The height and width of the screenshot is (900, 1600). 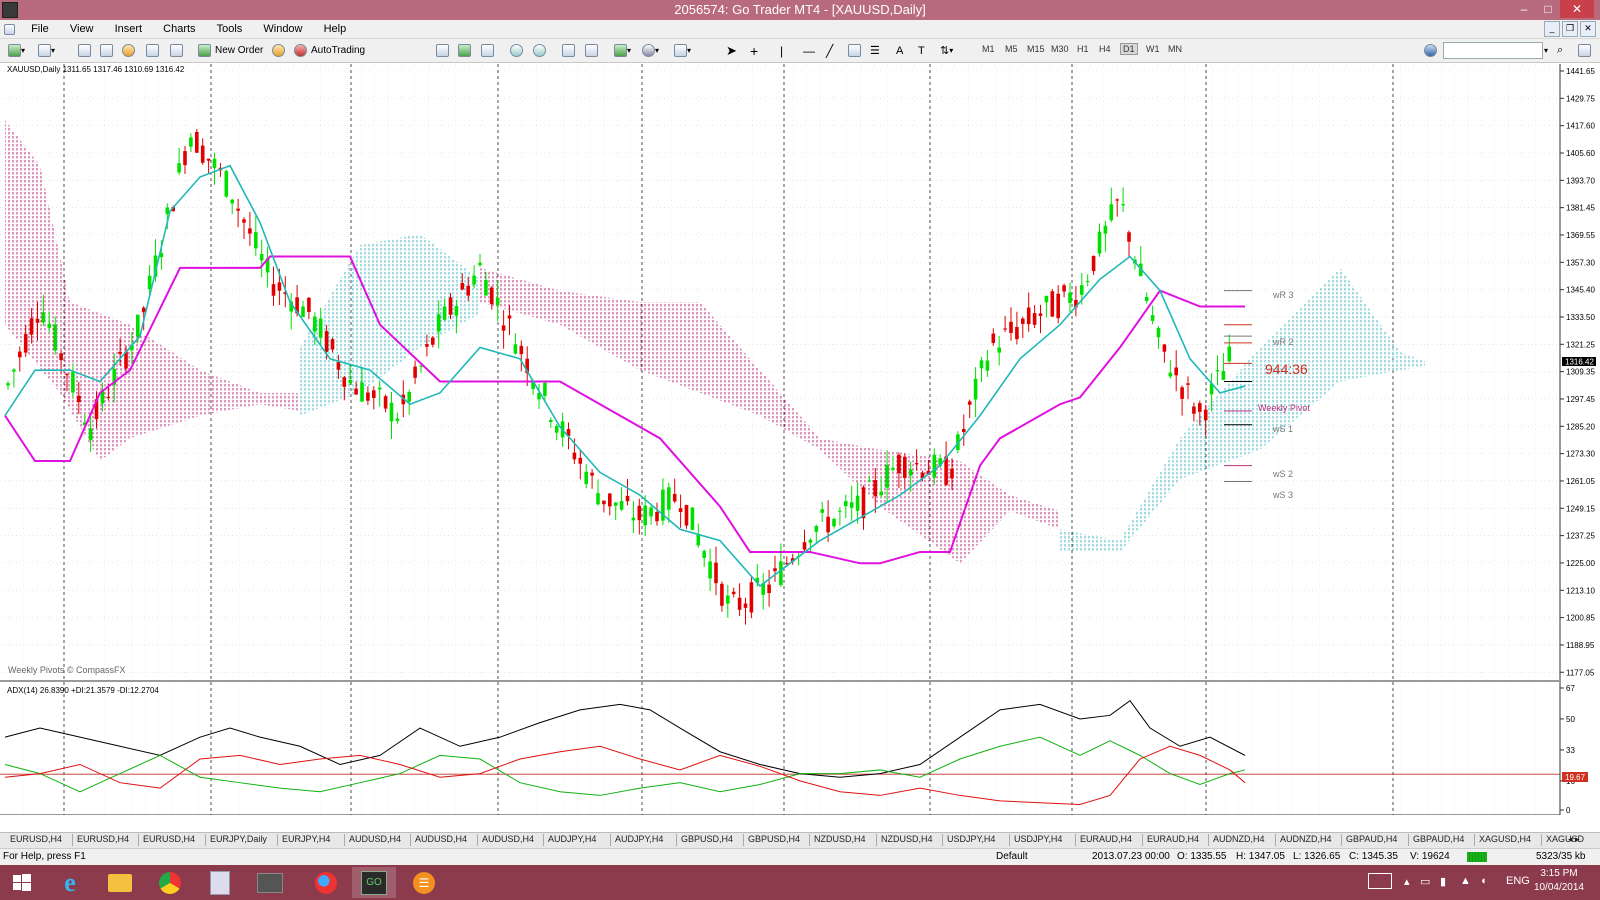 I want to click on vertical-line-icon: |, so click(x=781, y=50).